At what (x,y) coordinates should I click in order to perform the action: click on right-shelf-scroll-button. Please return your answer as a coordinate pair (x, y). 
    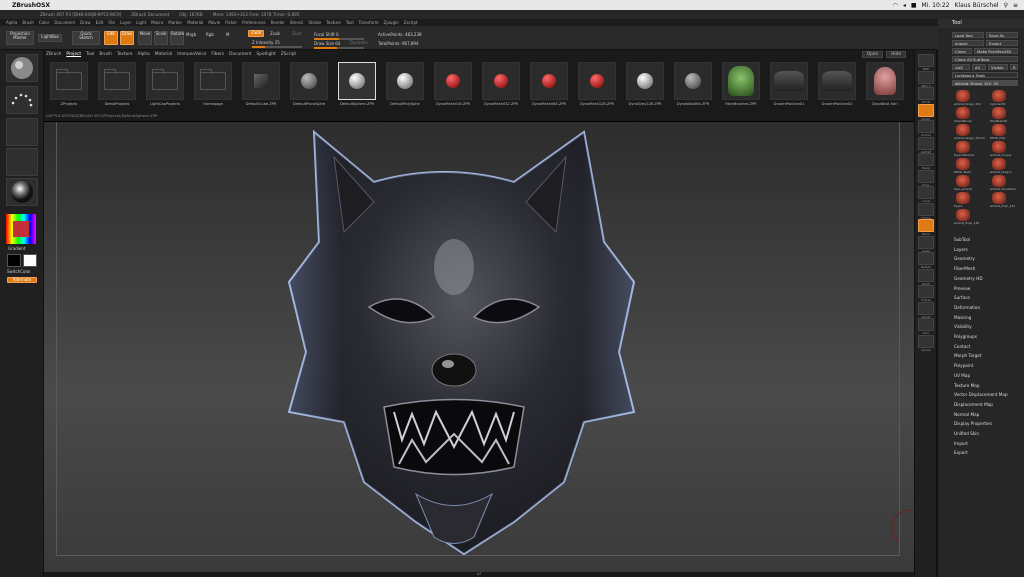
    Looking at the image, I should click on (926, 93).